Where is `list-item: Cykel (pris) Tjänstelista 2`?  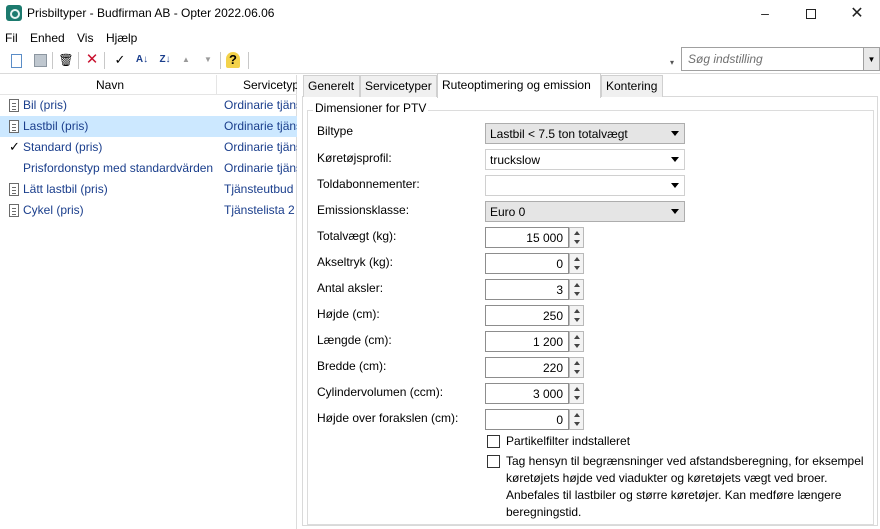
list-item: Cykel (pris) Tjänstelista 2 is located at coordinates (148, 210).